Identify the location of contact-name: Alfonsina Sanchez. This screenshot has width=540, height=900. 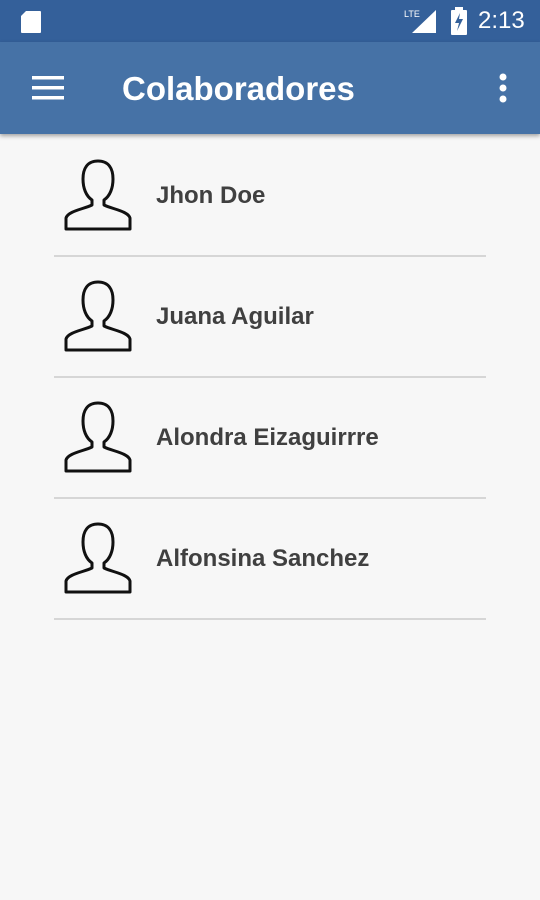
(263, 558).